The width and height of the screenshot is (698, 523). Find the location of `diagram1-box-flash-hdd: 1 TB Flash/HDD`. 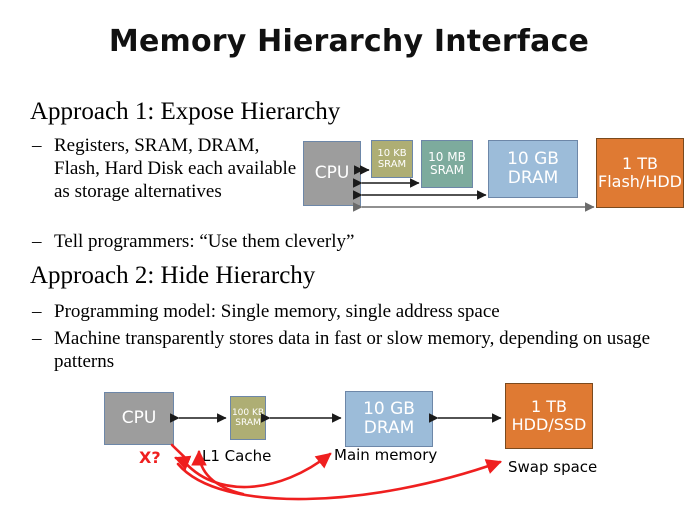

diagram1-box-flash-hdd: 1 TB Flash/HDD is located at coordinates (640, 173).